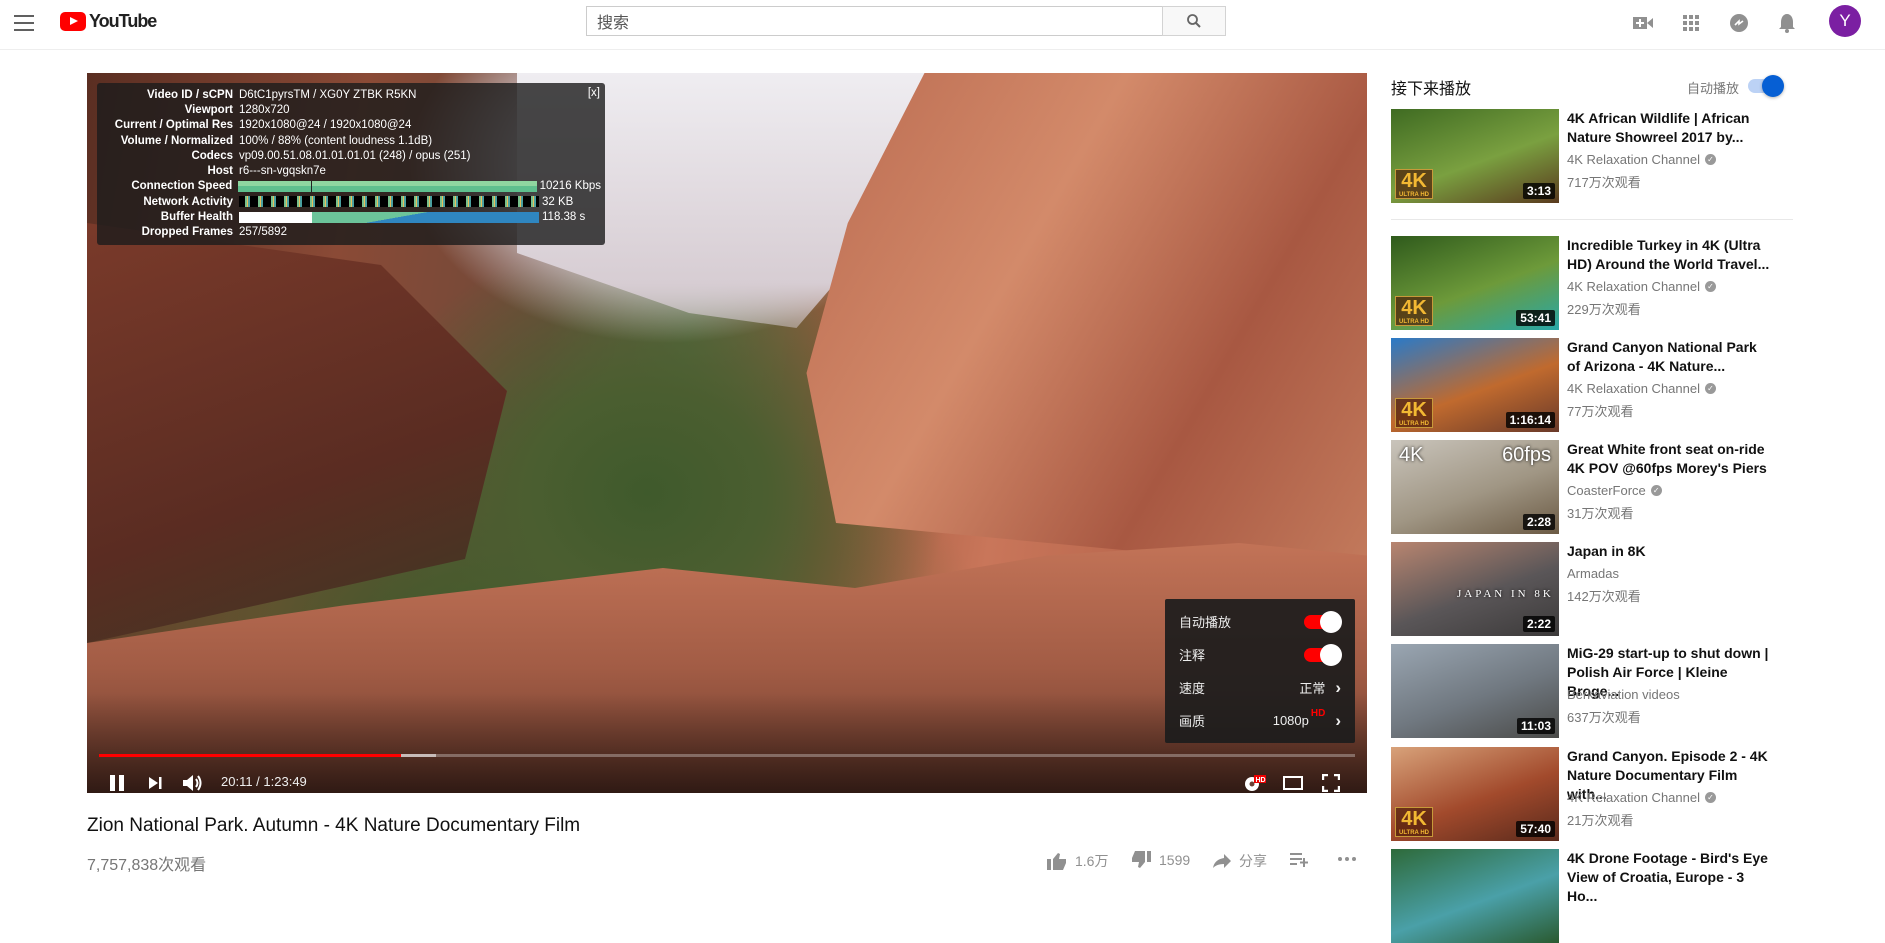  I want to click on thumbnail-overlay-text: 60fps, so click(1526, 455).